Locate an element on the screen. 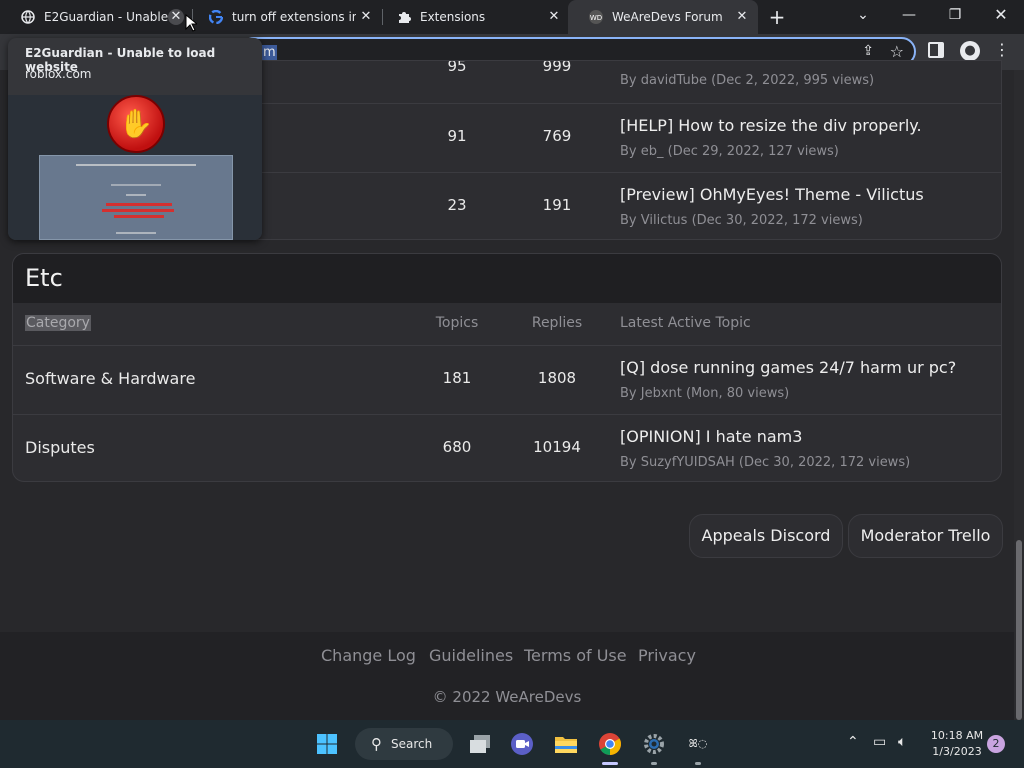 The height and width of the screenshot is (768, 1024). tab-title: E2Guardian - Unable to load website is located at coordinates (106, 17).